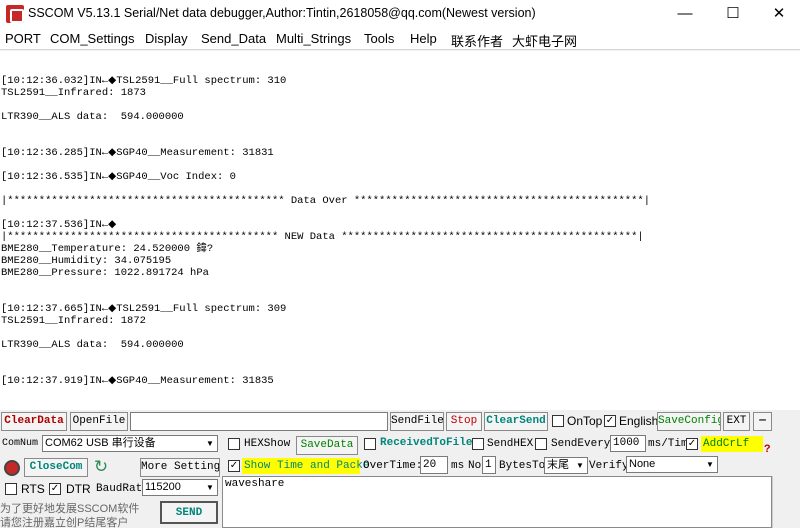 Image resolution: width=800 pixels, height=528 pixels. What do you see at coordinates (105, 273) in the screenshot?
I see `receive-line: BME280__Pressure: 1022.891724 hPa` at bounding box center [105, 273].